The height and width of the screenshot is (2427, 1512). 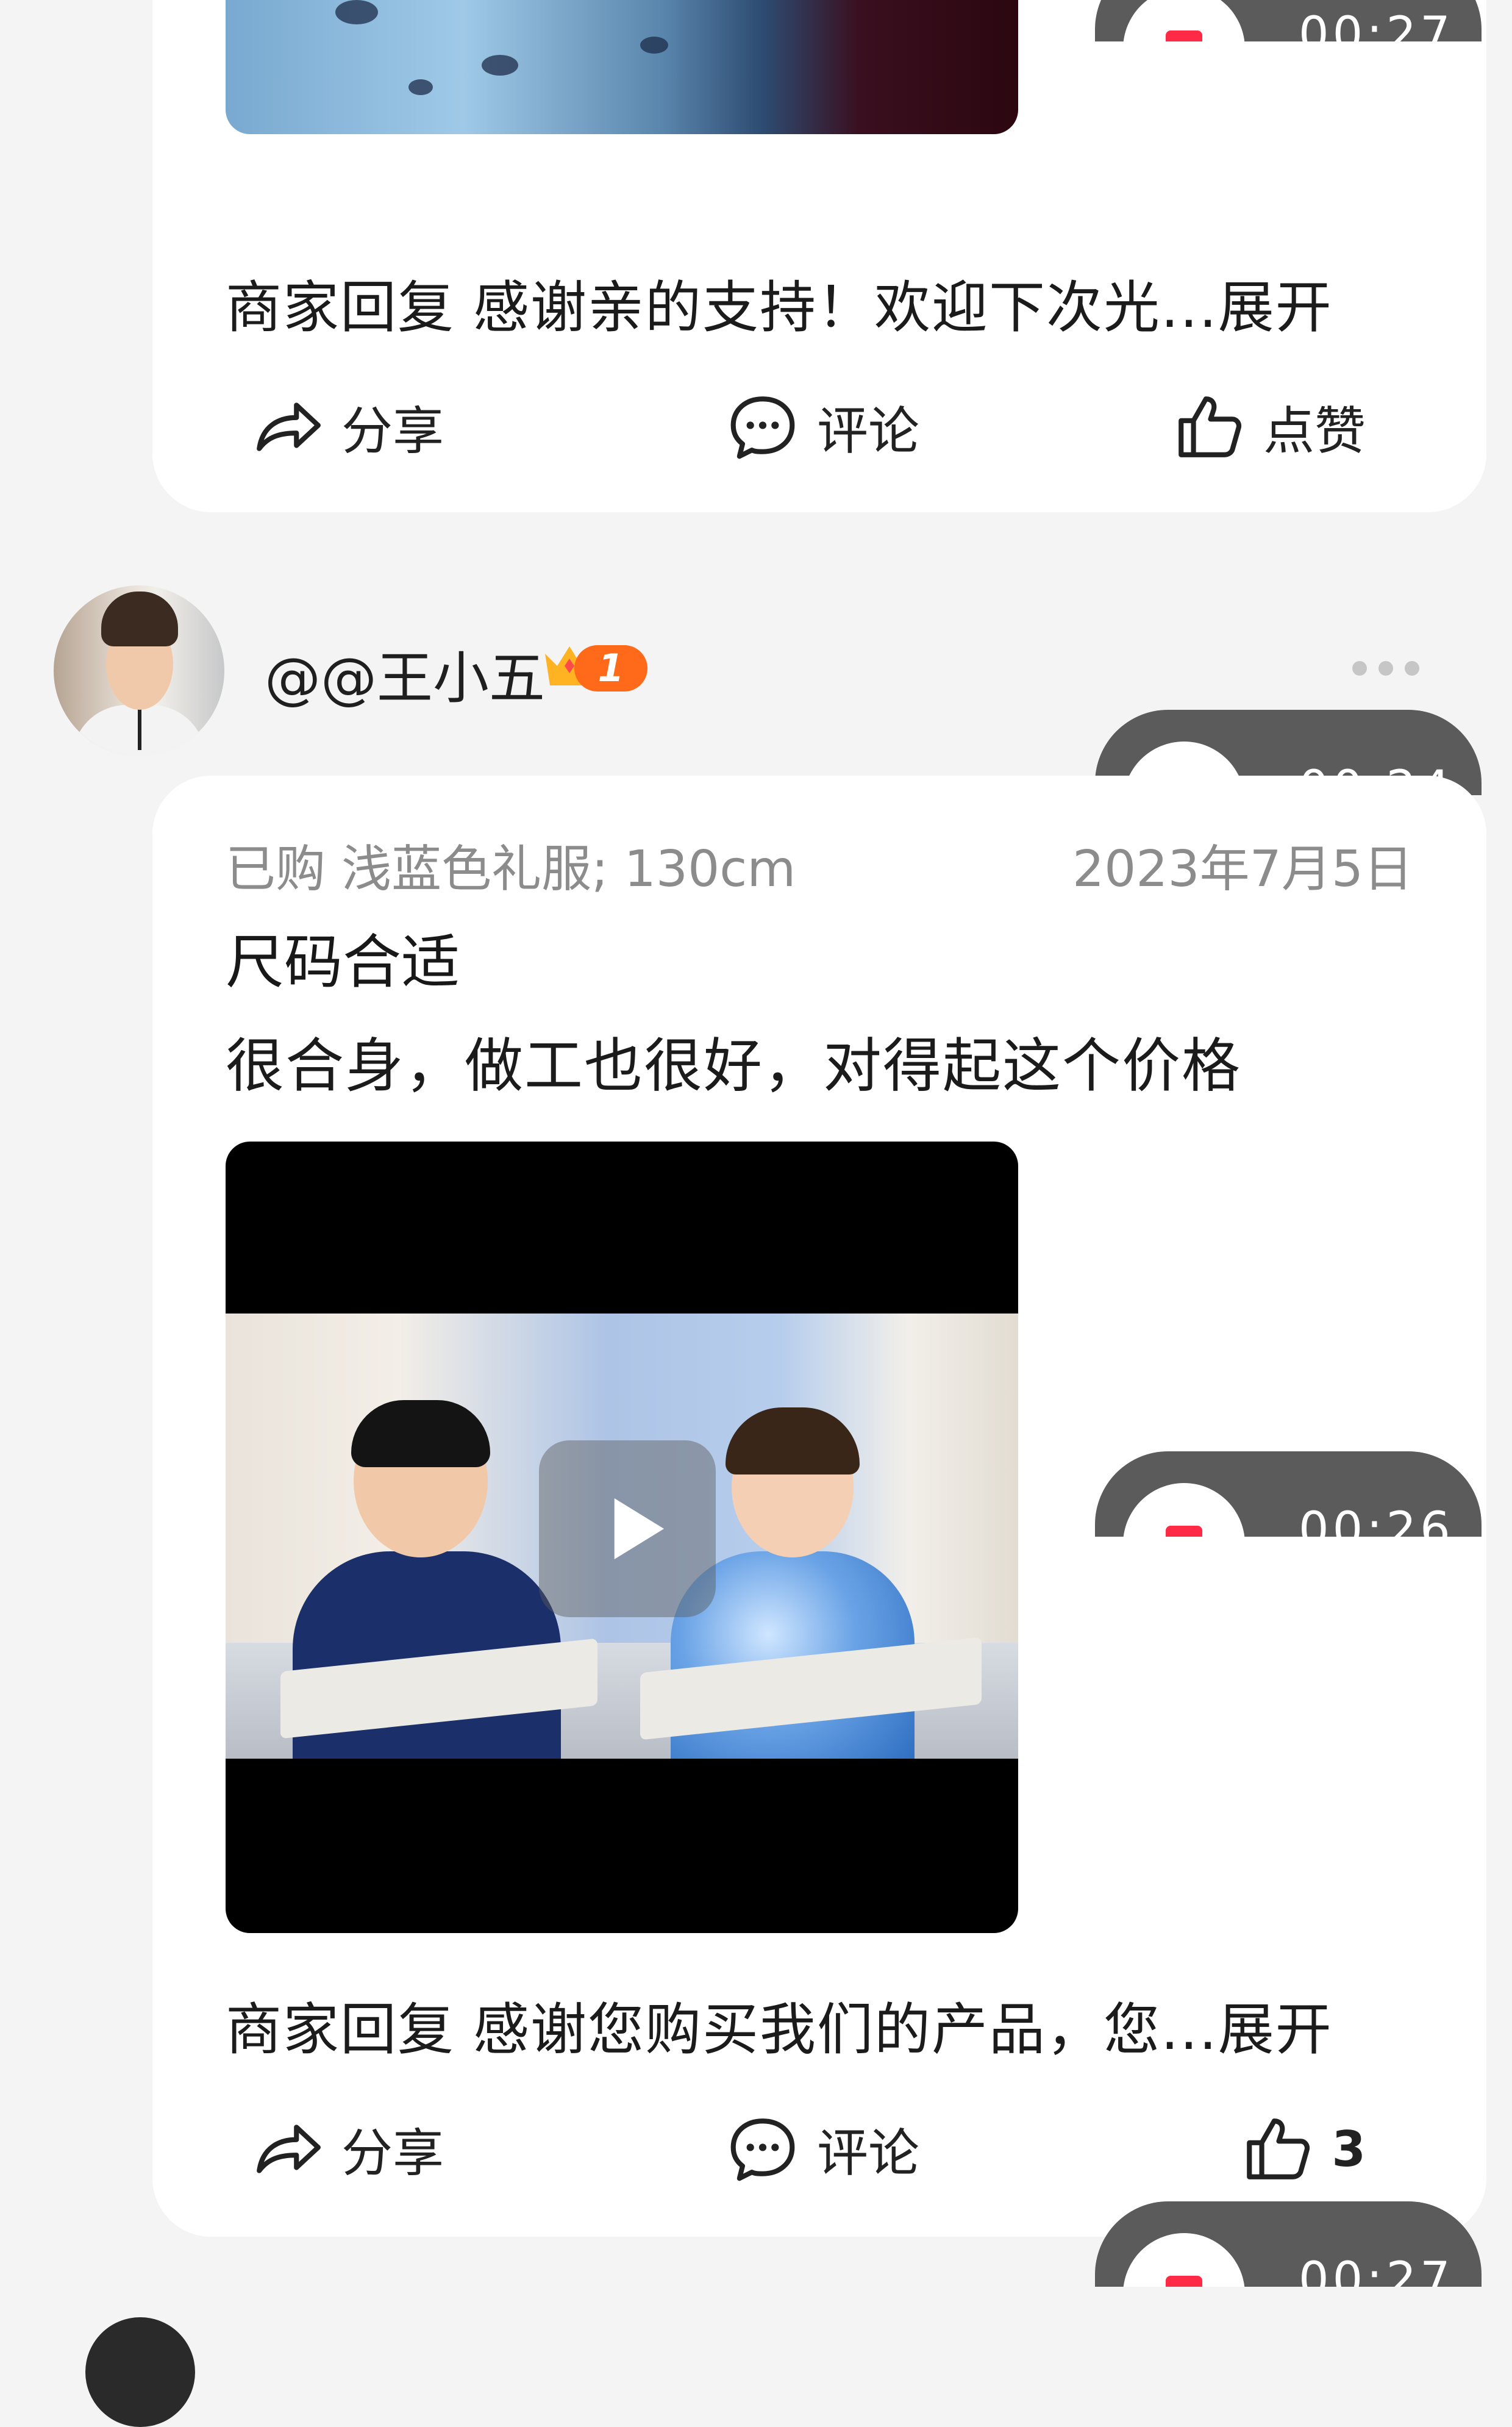 I want to click on play-button, so click(x=627, y=1528).